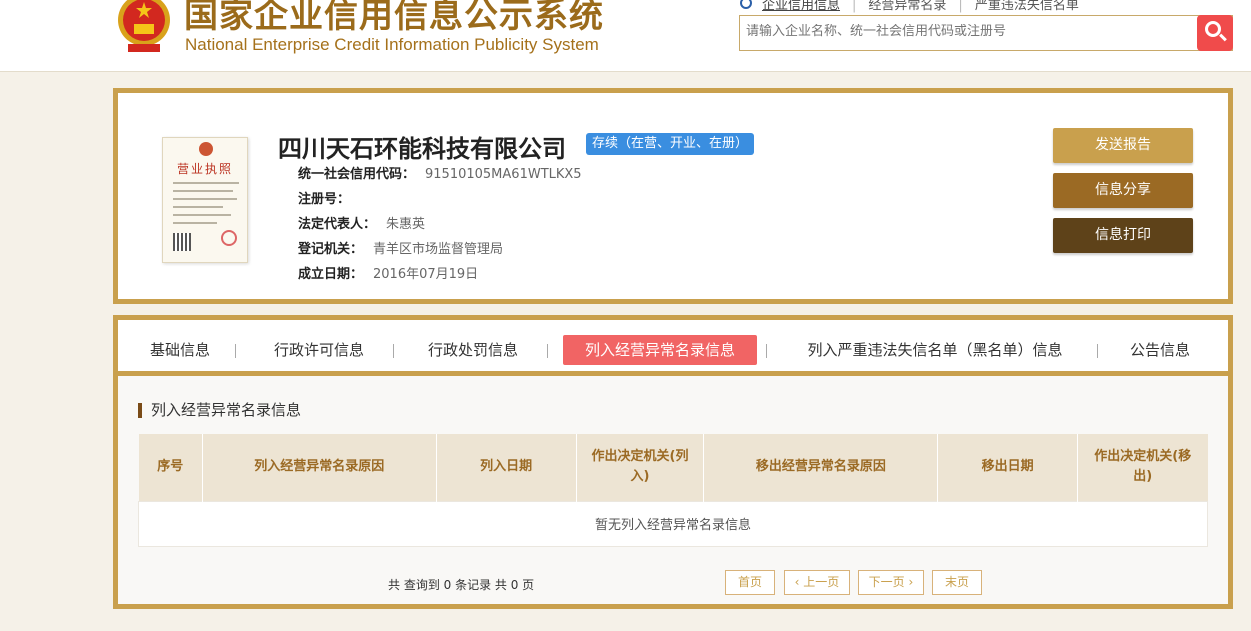  I want to click on info-label: 注册号：, so click(324, 199).